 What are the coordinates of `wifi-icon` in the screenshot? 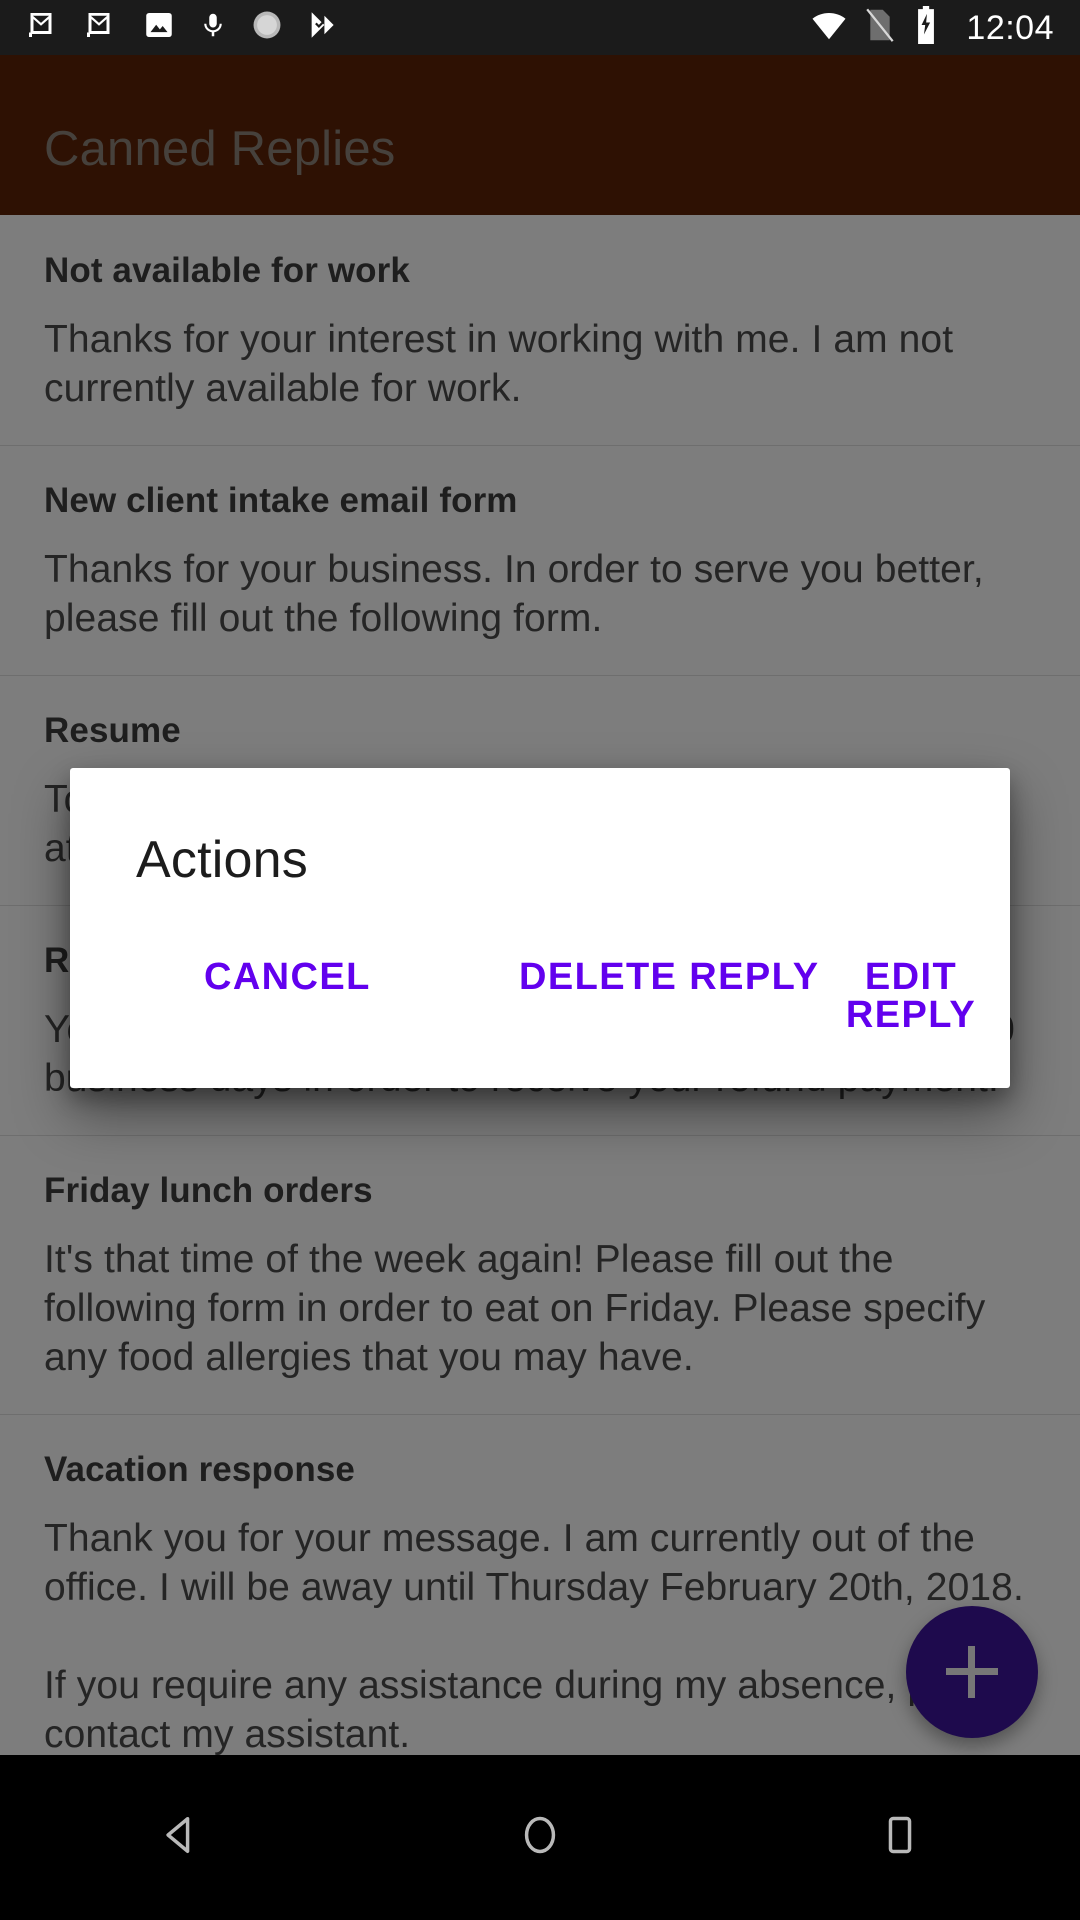 It's located at (829, 27).